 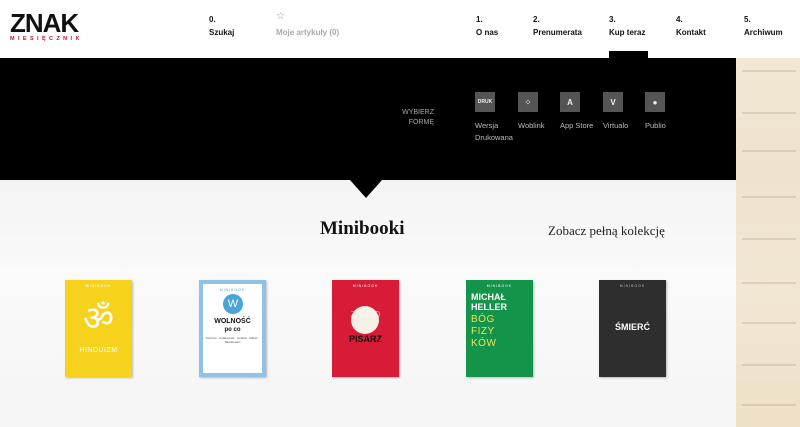 What do you see at coordinates (627, 32) in the screenshot?
I see `nav-label: Kup teraz` at bounding box center [627, 32].